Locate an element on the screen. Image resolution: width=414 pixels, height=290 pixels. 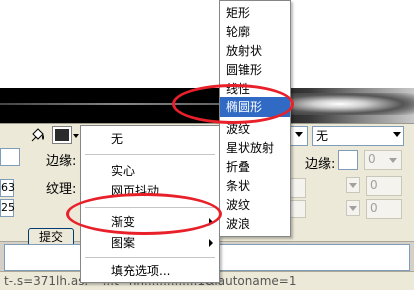
gradient-item-radial: 放射状 is located at coordinates (255, 51).